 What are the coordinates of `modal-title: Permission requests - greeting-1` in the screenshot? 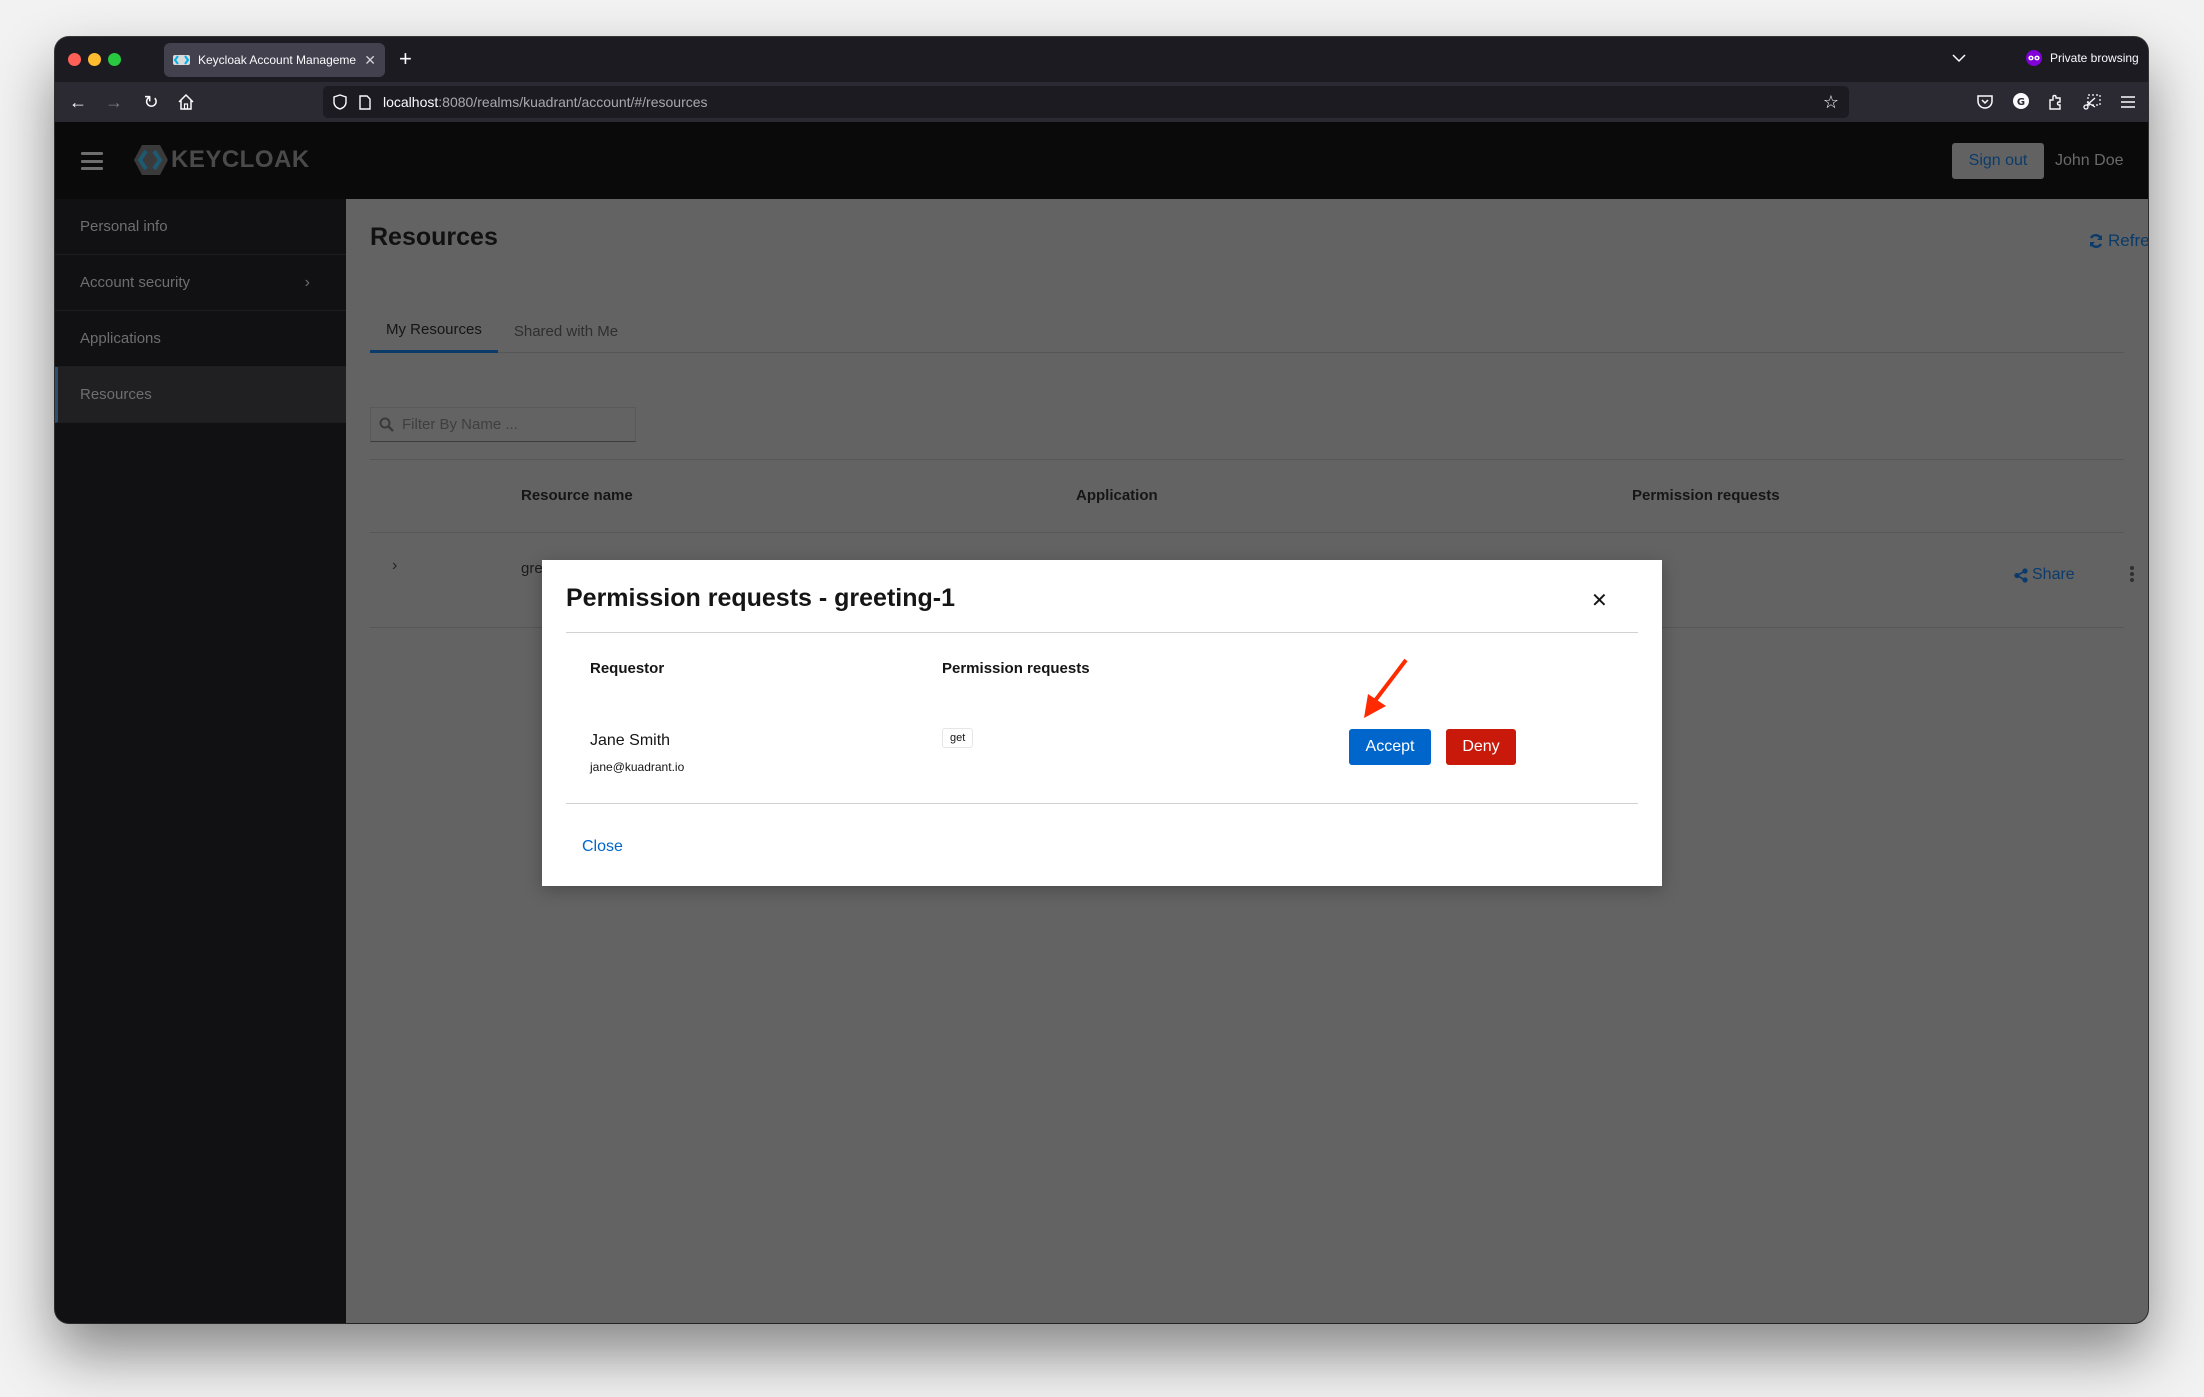 It's located at (761, 598).